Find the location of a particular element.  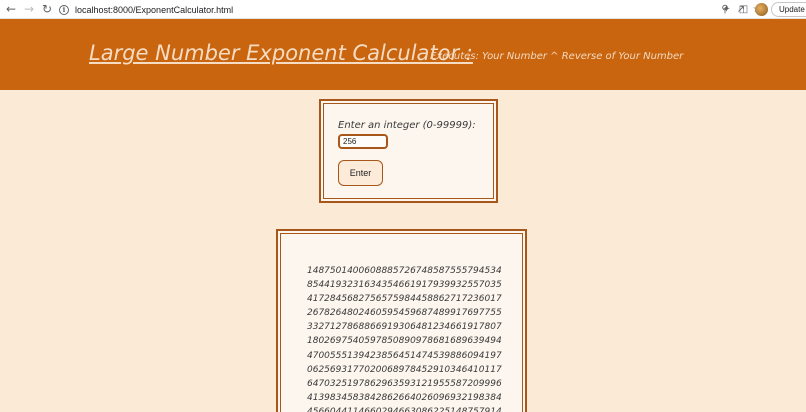

result-line: 4172845682756575984458862717236017 is located at coordinates (404, 299).